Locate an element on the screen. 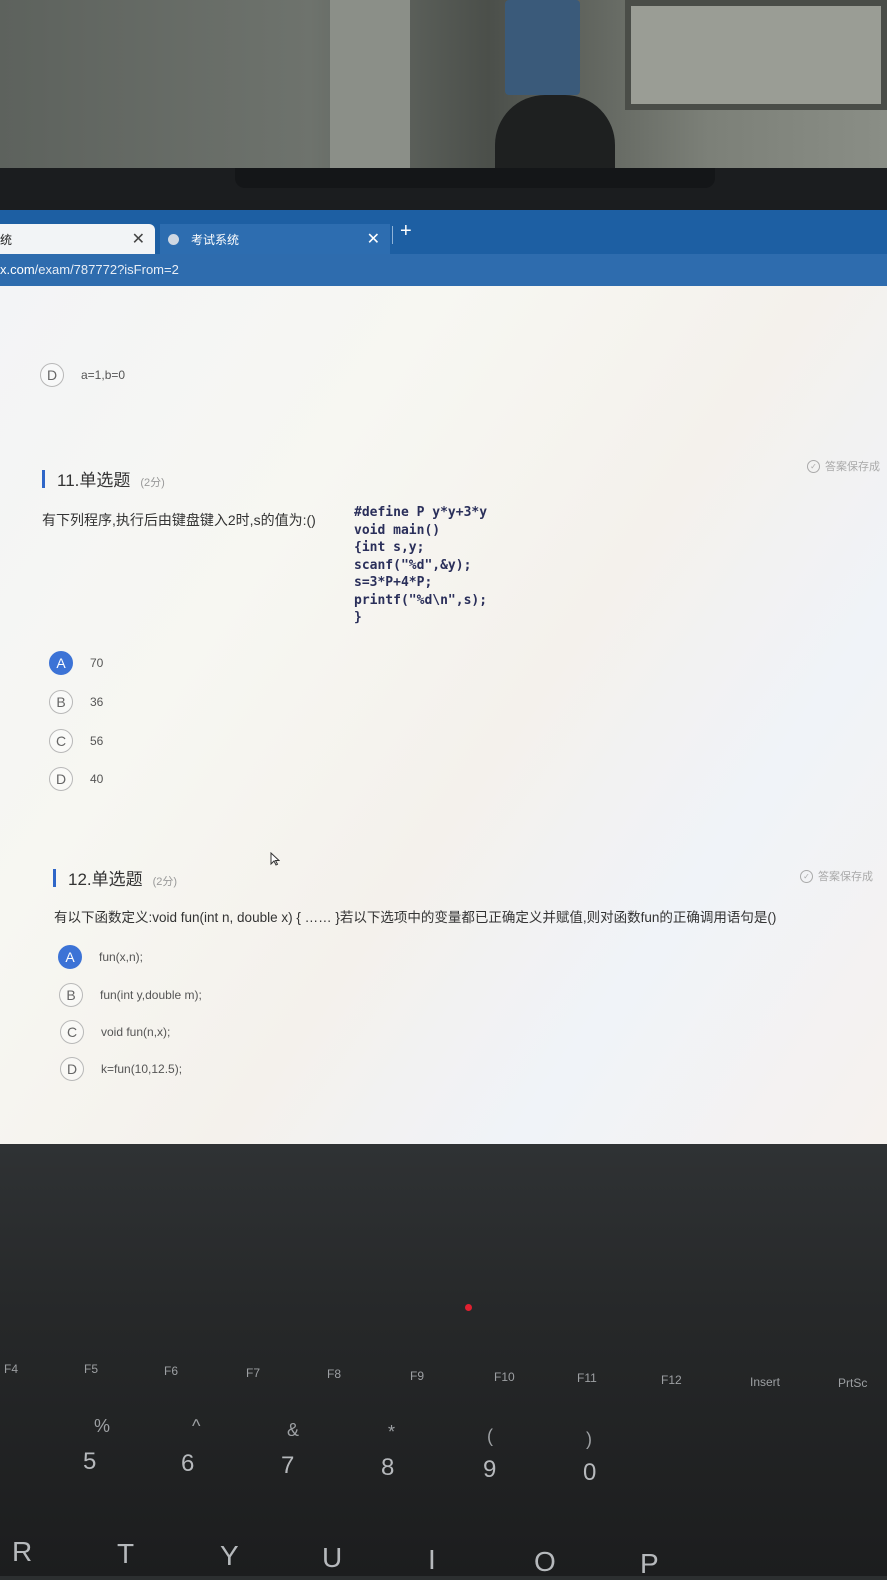 The height and width of the screenshot is (1580, 887). key-t: T is located at coordinates (126, 1553).